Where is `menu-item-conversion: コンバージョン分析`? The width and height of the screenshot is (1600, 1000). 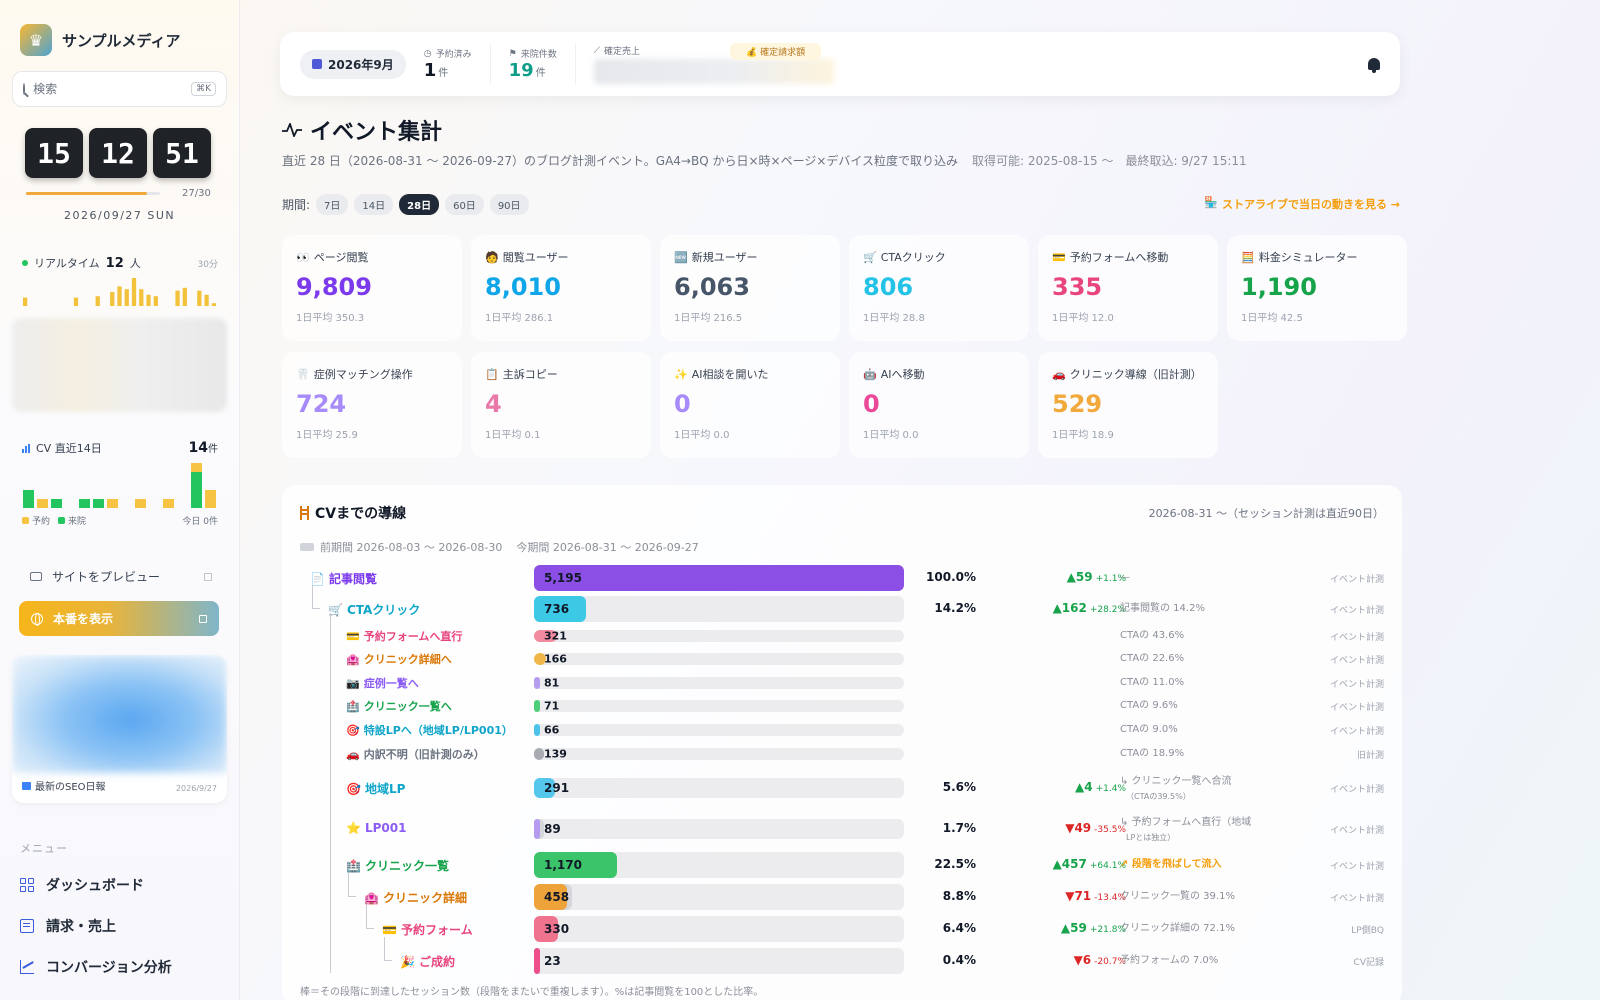 menu-item-conversion: コンバージョン分析 is located at coordinates (96, 967).